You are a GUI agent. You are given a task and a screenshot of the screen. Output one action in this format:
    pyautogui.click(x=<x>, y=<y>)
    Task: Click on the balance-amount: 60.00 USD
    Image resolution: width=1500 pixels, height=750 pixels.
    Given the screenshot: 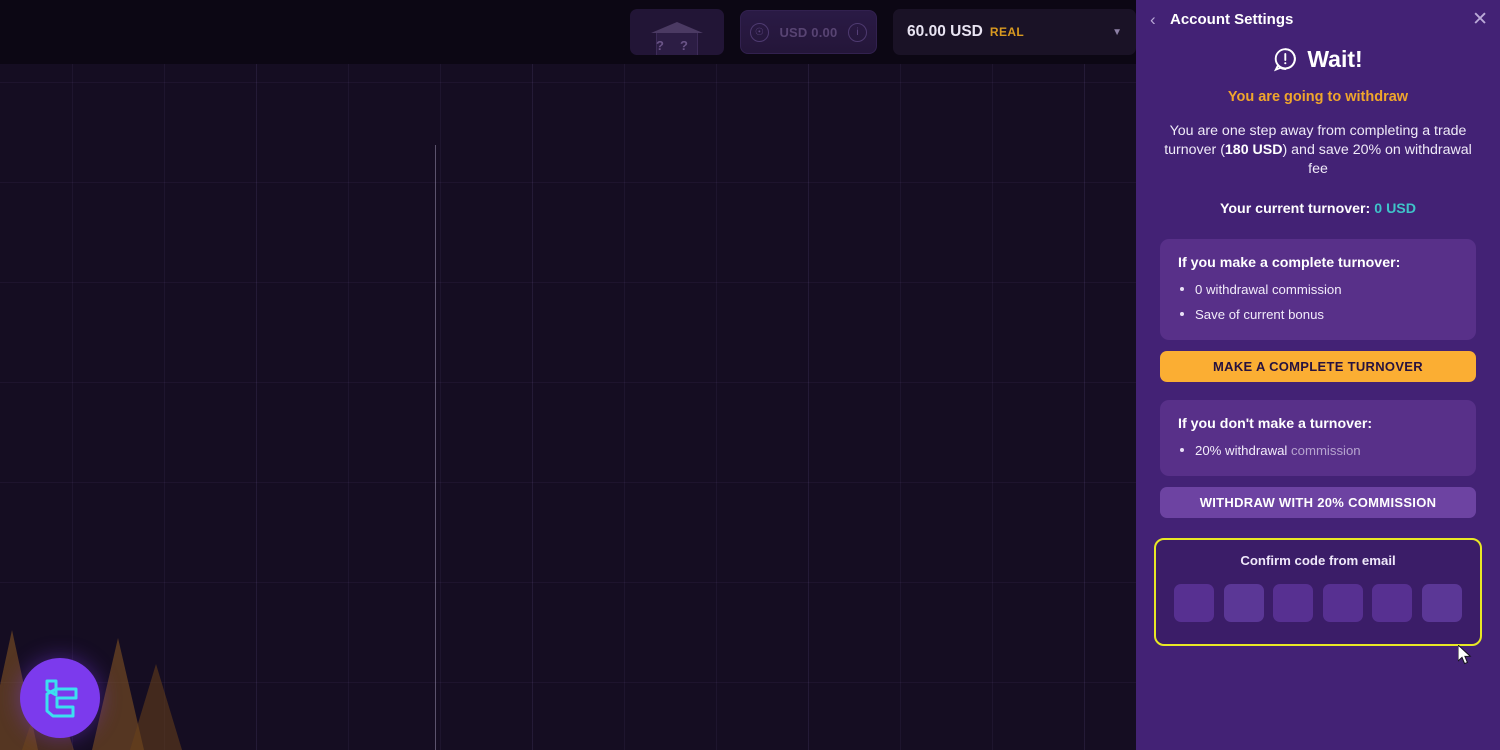 What is the action you would take?
    pyautogui.click(x=945, y=31)
    